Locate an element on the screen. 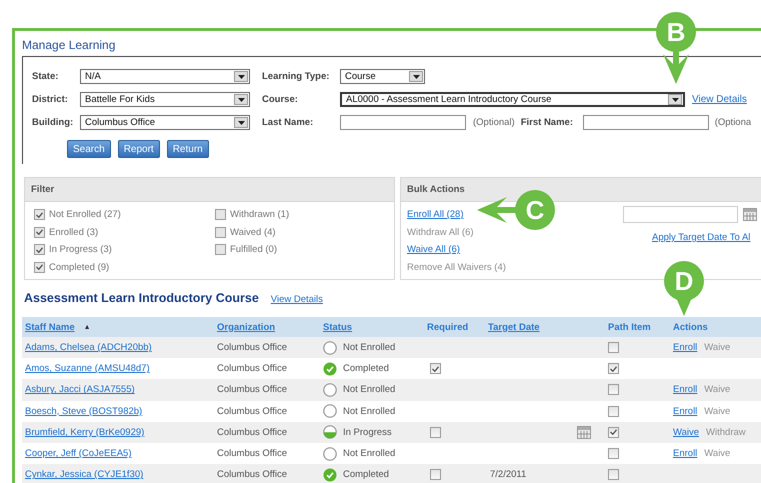 The image size is (761, 483). last-name-field is located at coordinates (403, 122).